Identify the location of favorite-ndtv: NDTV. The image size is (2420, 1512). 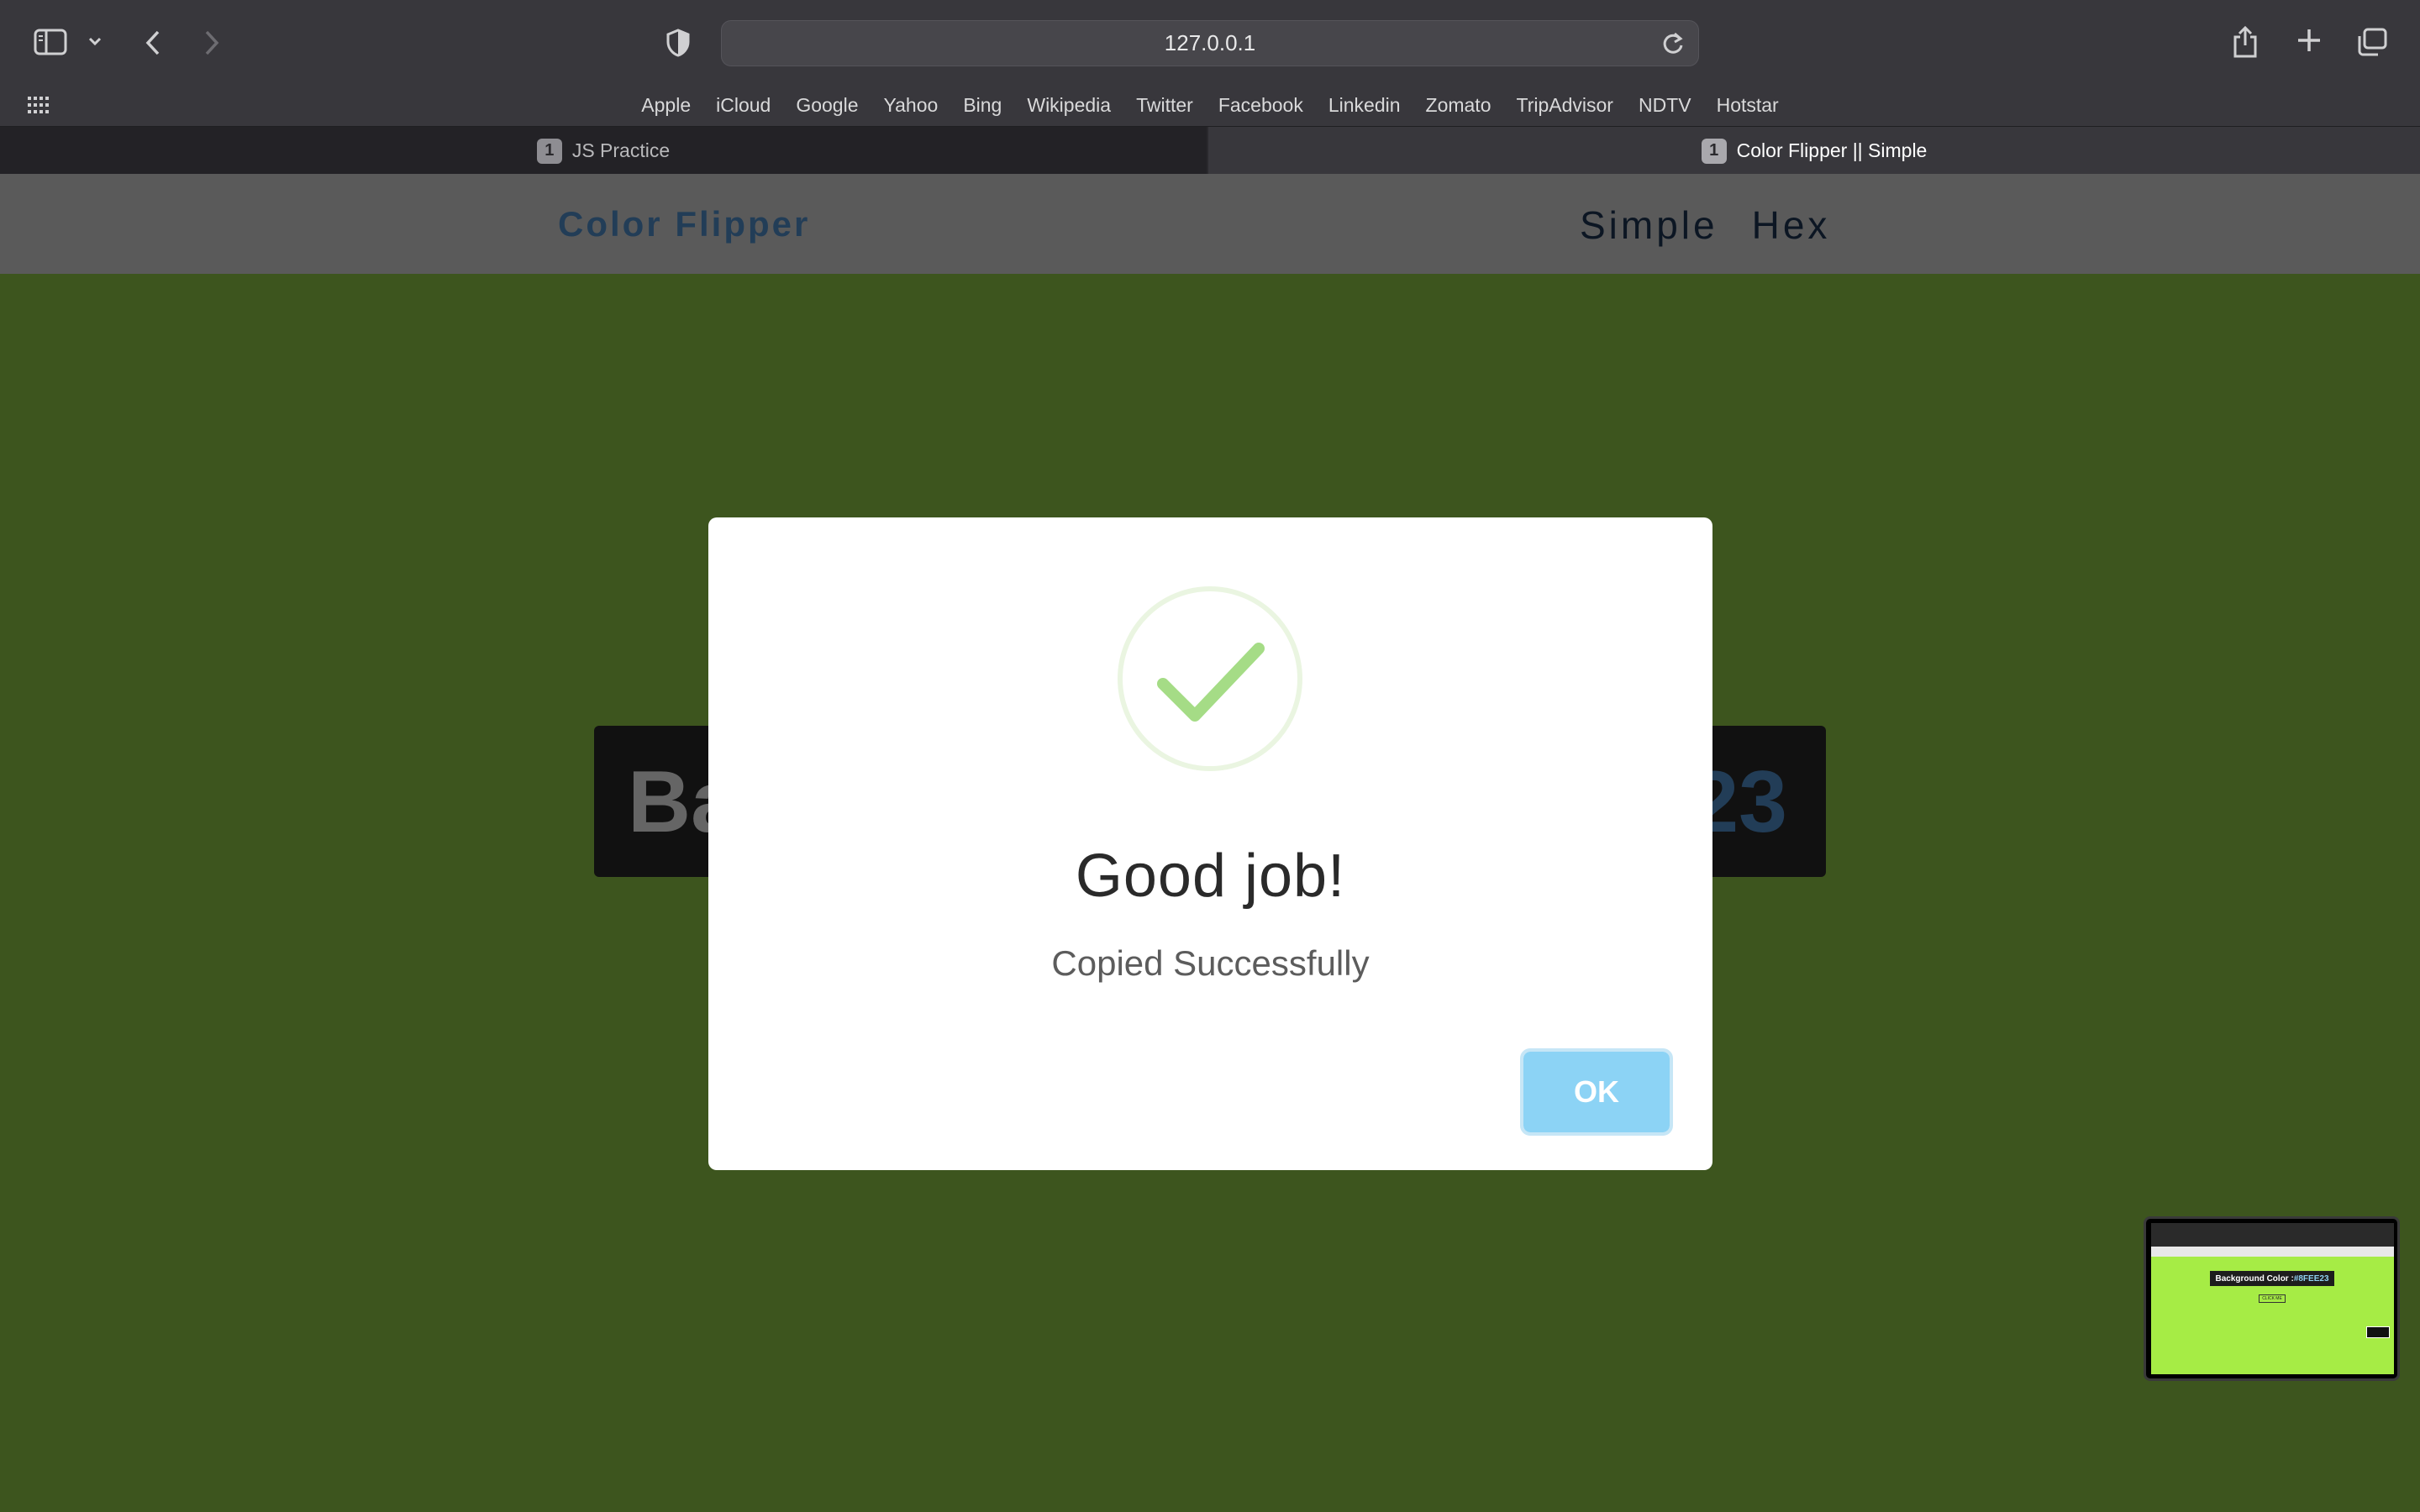
(1665, 105).